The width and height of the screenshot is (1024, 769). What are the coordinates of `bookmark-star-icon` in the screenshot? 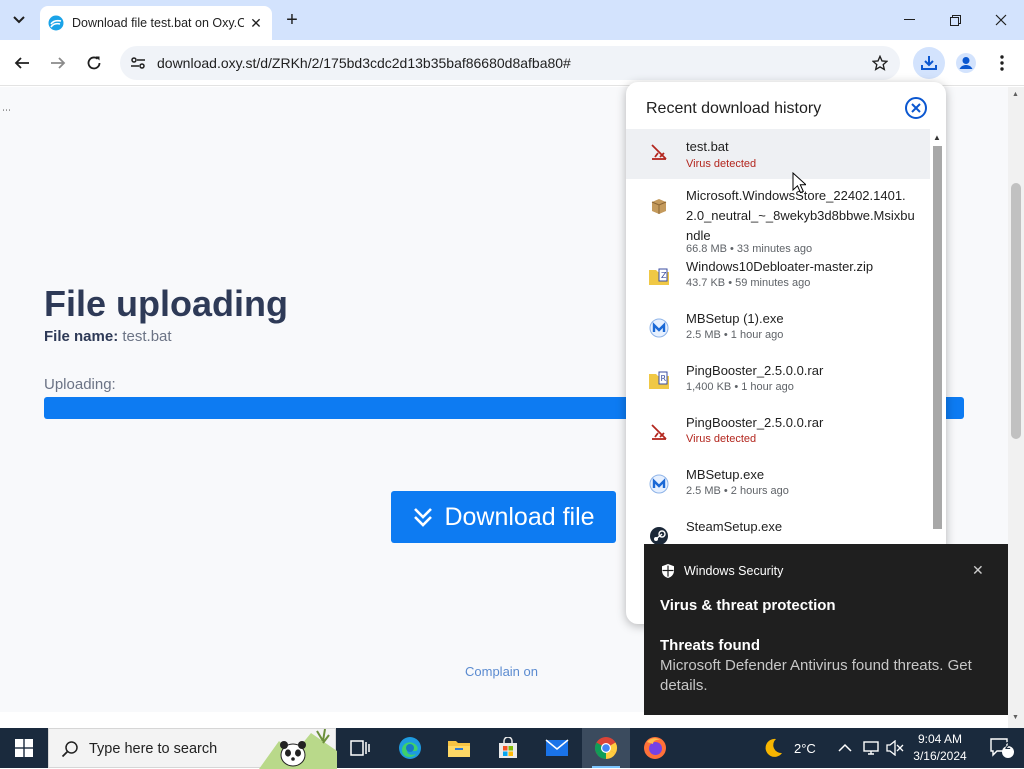 It's located at (880, 63).